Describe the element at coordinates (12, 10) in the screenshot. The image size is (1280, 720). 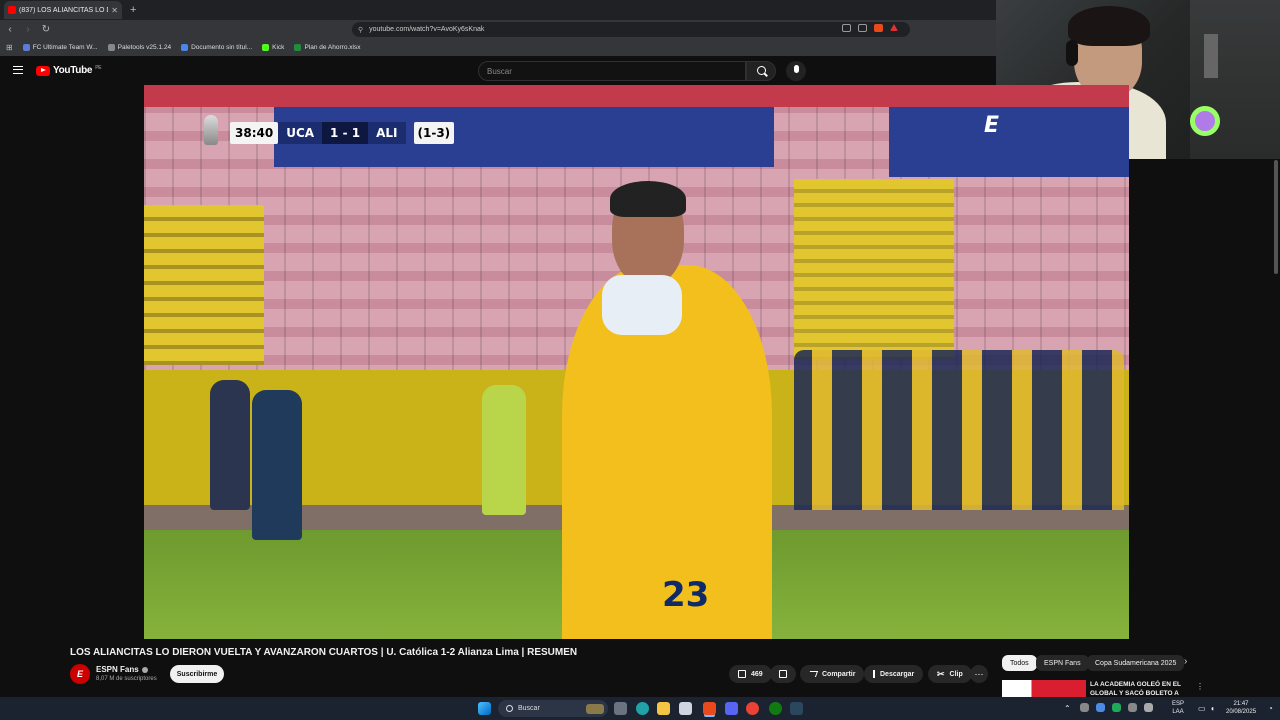
I see `youtube-favicon-icon` at that location.